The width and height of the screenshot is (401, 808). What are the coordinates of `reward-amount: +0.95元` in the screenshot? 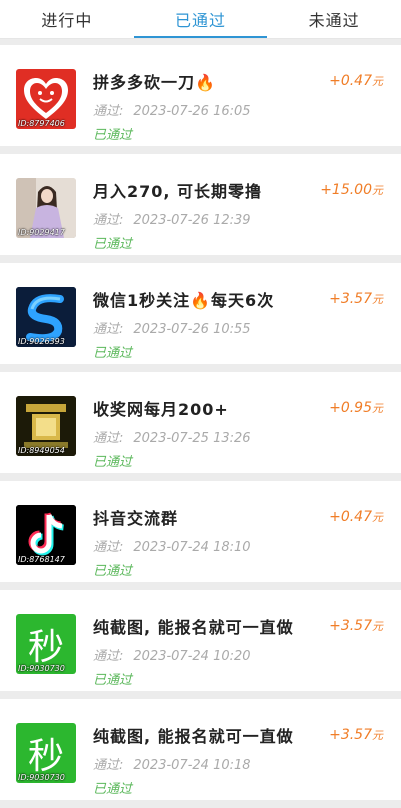 It's located at (356, 408).